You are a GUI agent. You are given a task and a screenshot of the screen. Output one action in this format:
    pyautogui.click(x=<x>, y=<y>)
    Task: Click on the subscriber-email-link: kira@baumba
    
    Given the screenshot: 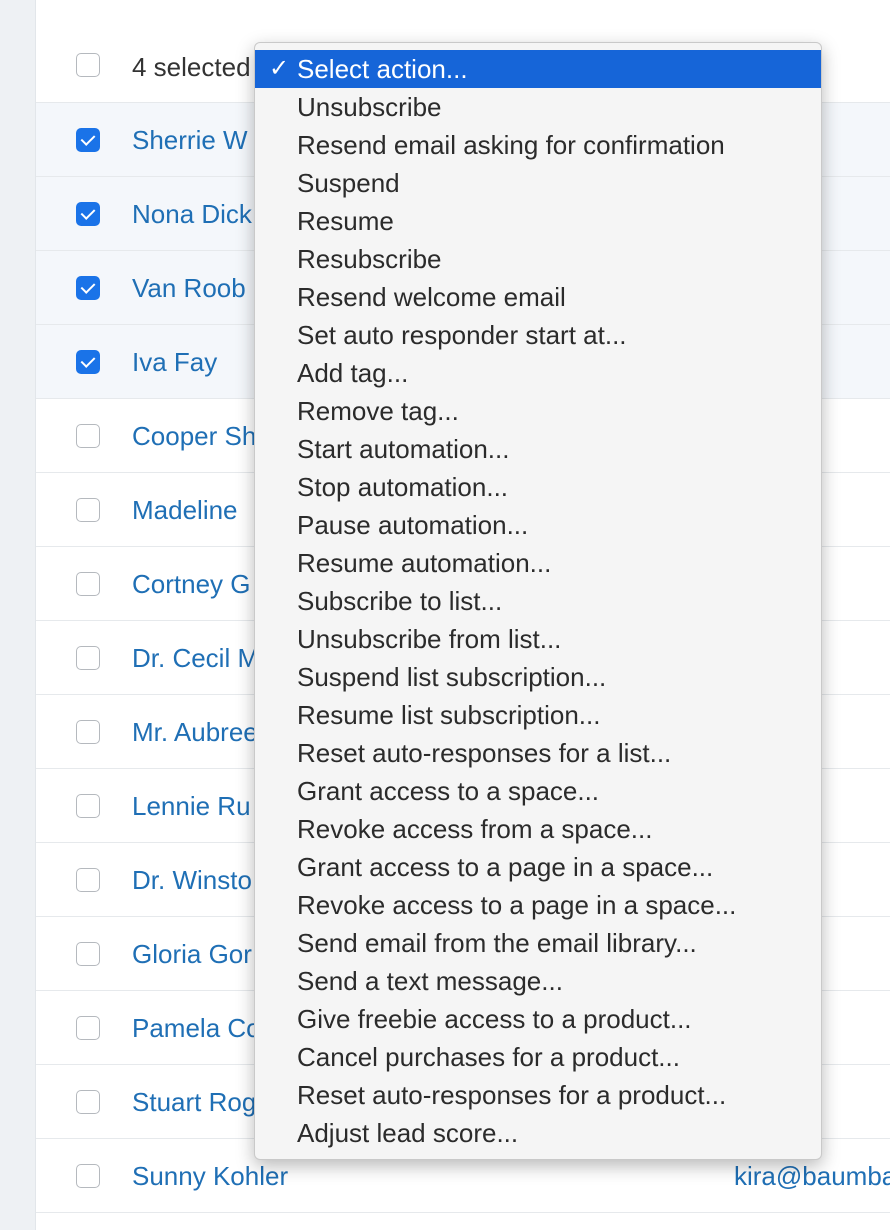 What is the action you would take?
    pyautogui.click(x=812, y=1176)
    